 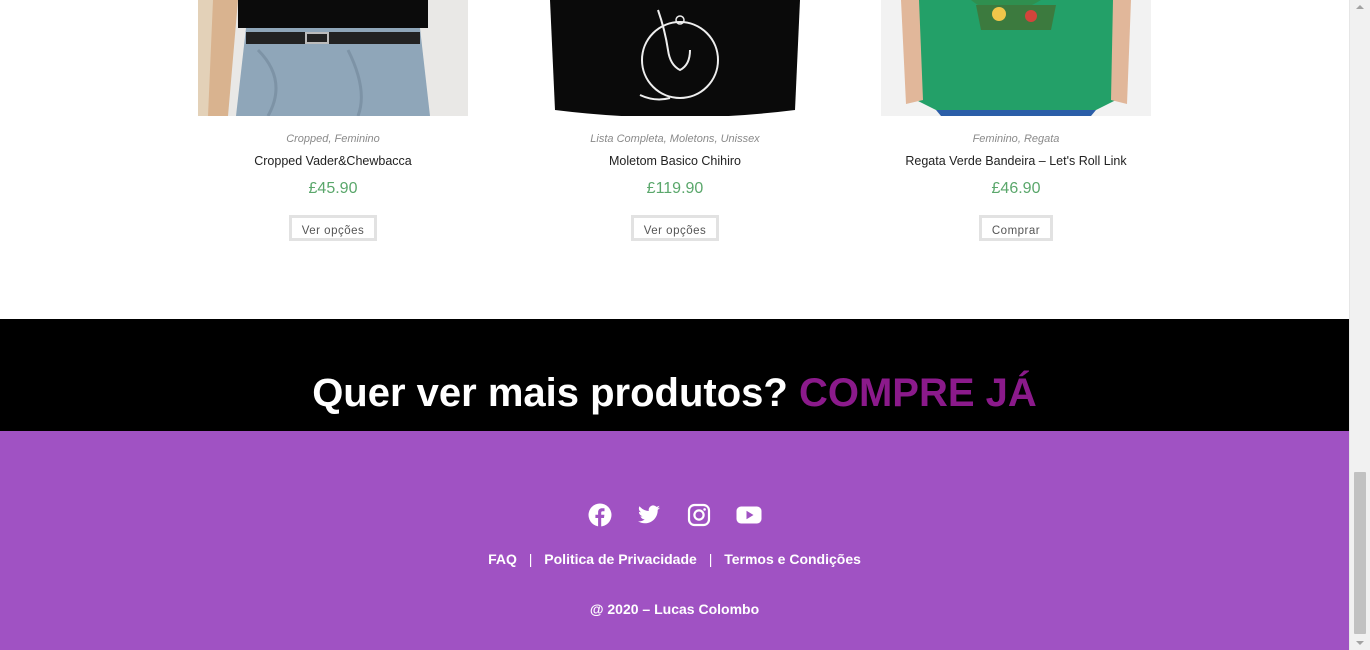 I want to click on category-link: Lista Completa, so click(x=626, y=139).